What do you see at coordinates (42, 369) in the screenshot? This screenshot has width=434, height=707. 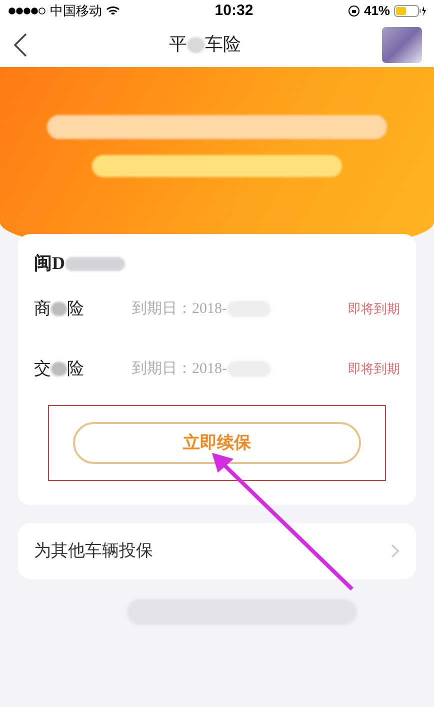 I see `policy-name: 交` at bounding box center [42, 369].